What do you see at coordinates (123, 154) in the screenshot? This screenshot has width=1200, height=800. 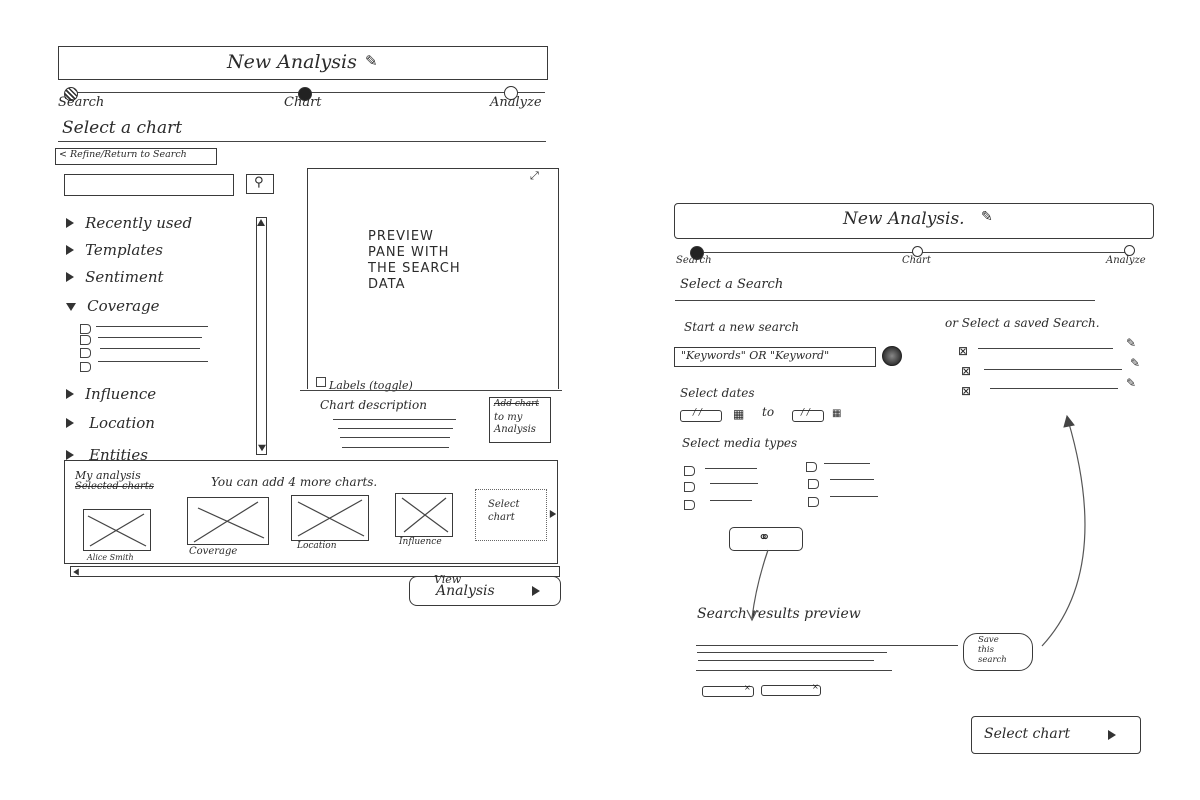 I see `refine-return-label: < Refine/Return to Search` at bounding box center [123, 154].